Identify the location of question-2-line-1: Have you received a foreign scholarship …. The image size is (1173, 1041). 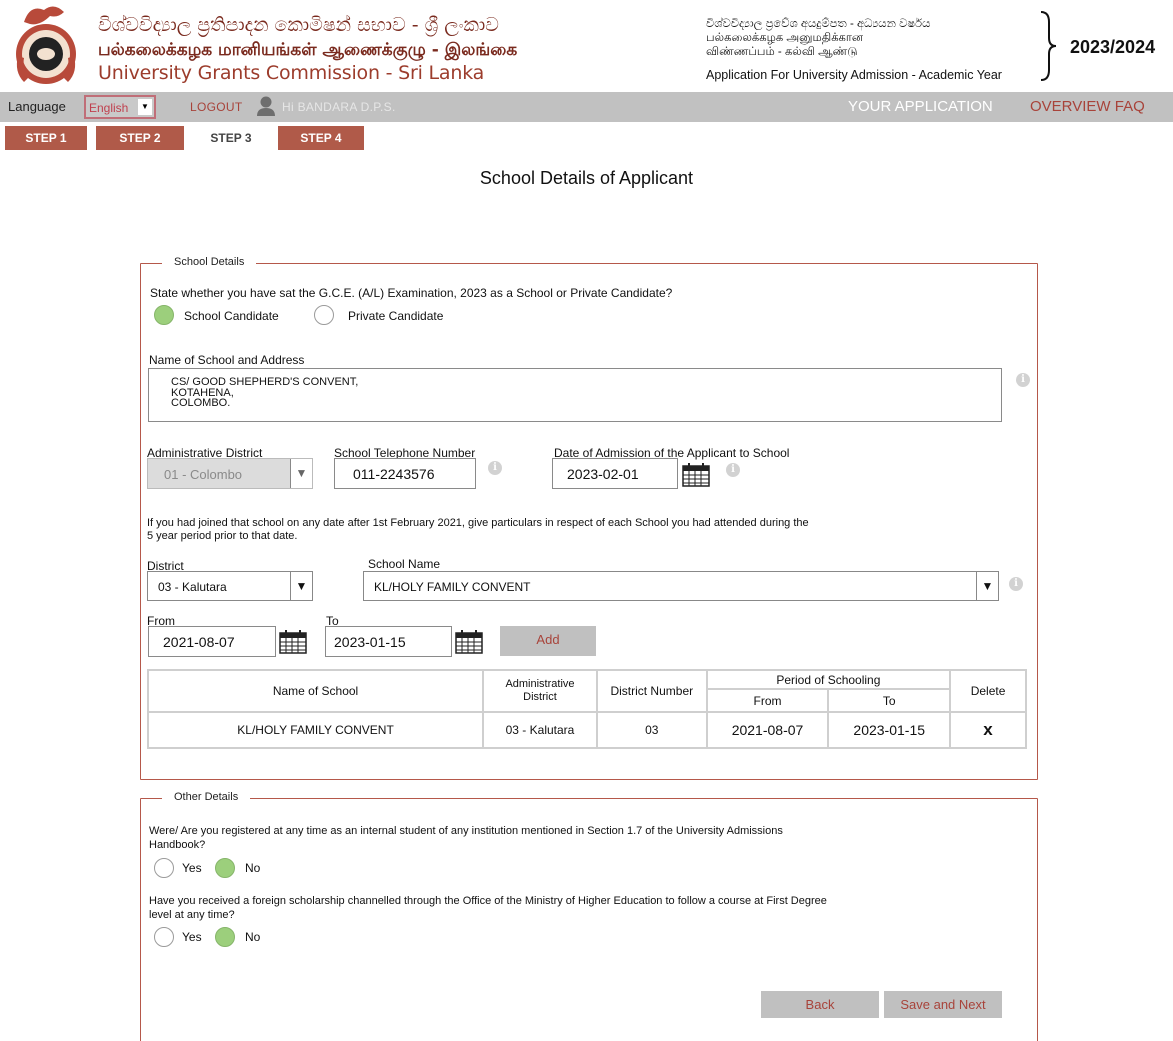
(488, 901).